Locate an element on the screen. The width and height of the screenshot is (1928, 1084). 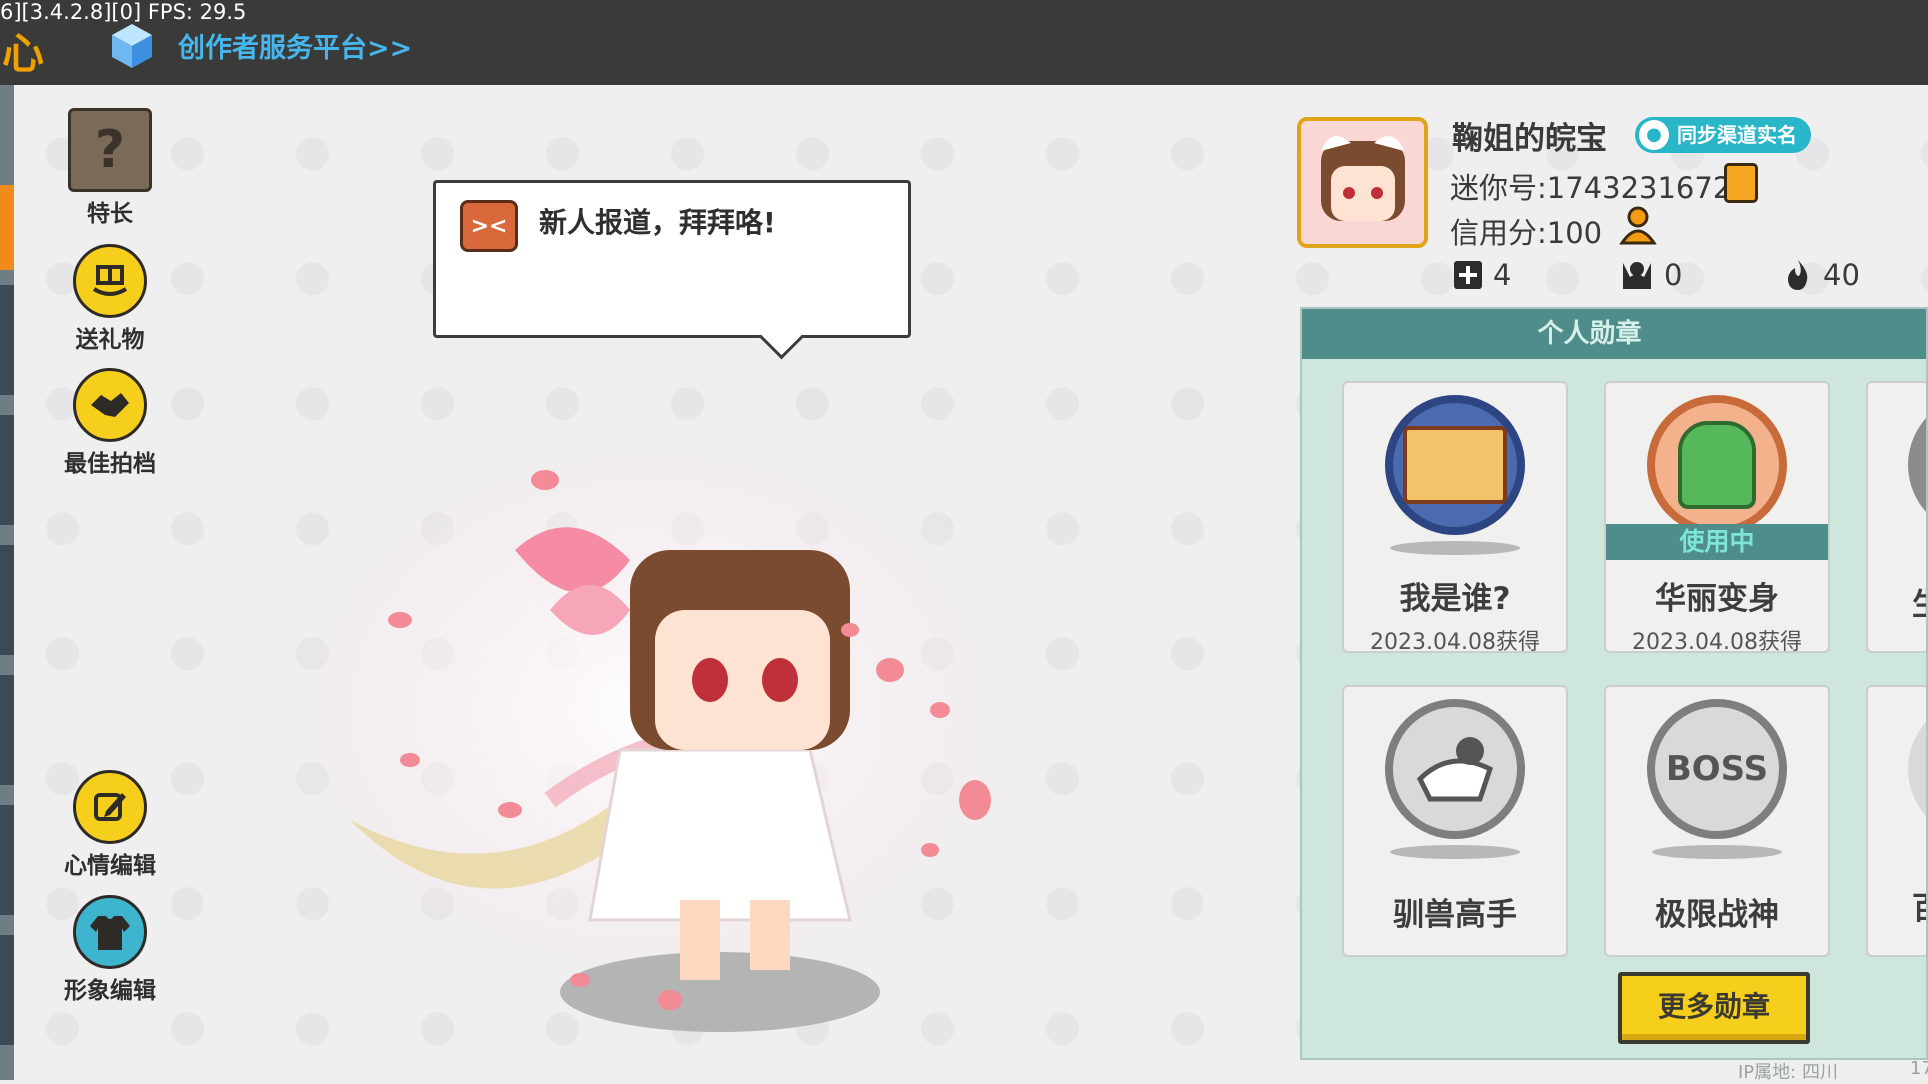
creator-platform-link: 创作者服务平台>> is located at coordinates (295, 45).